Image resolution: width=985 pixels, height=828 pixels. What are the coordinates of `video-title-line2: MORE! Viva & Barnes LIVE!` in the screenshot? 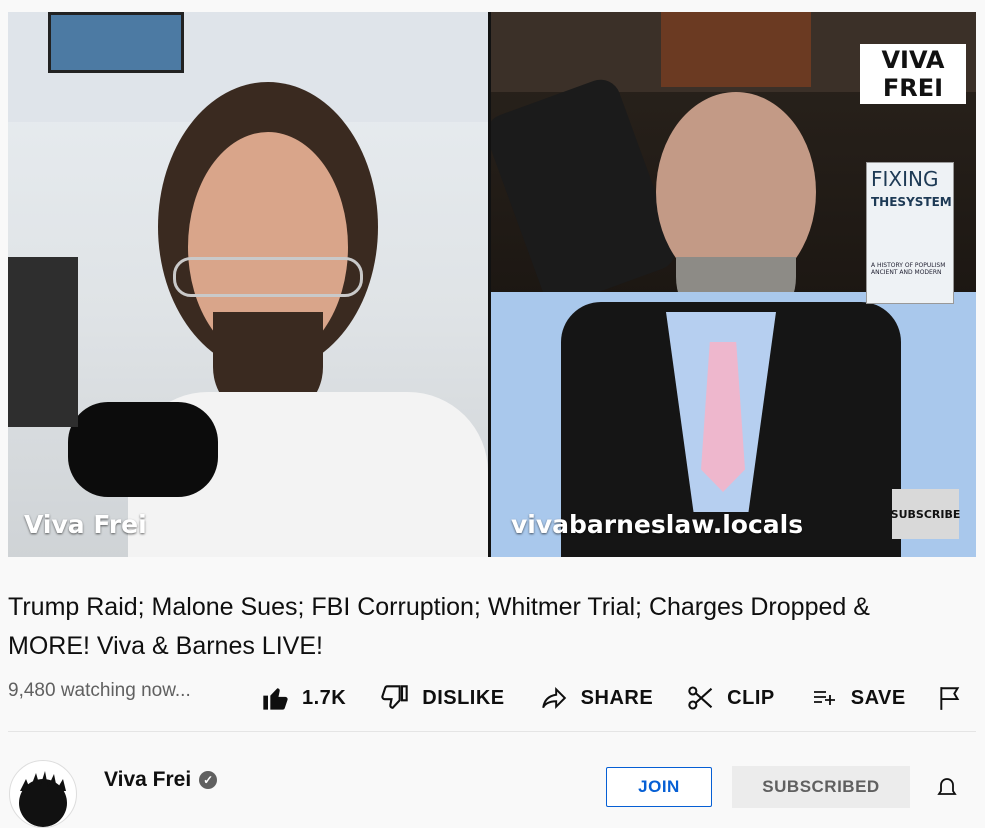 It's located at (165, 646).